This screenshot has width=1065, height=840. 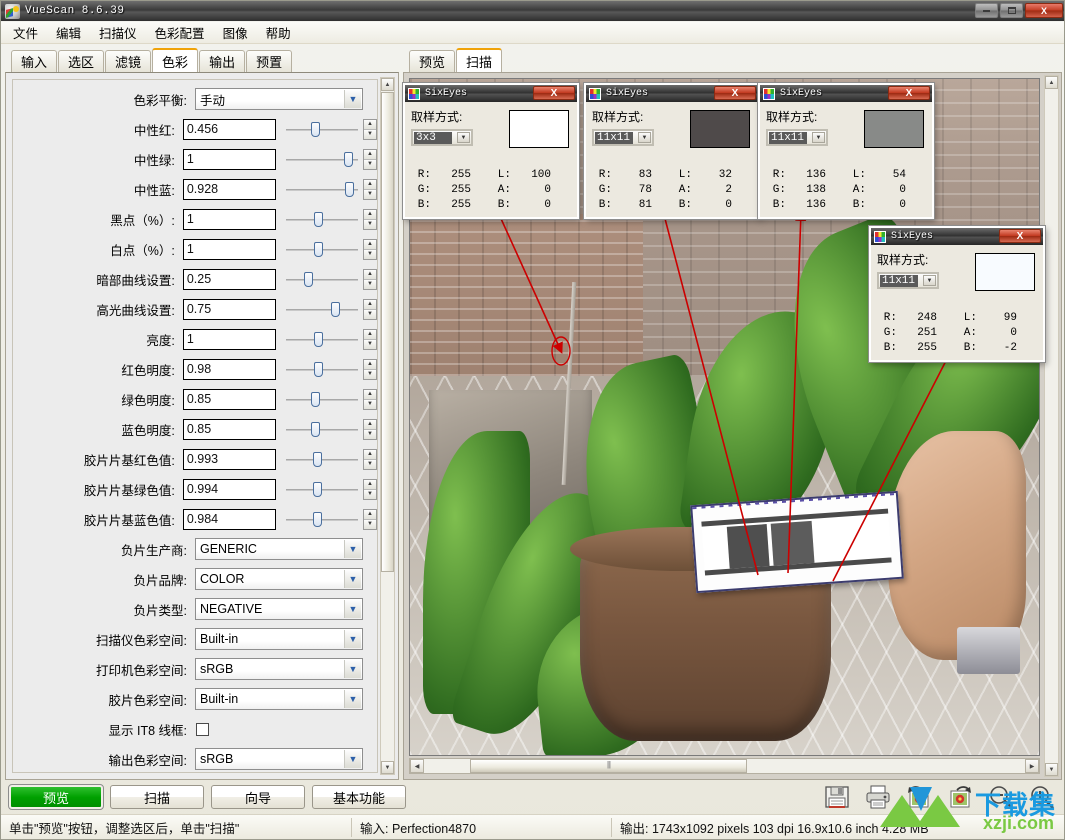 What do you see at coordinates (960, 797) in the screenshot?
I see `rotate-right-icon` at bounding box center [960, 797].